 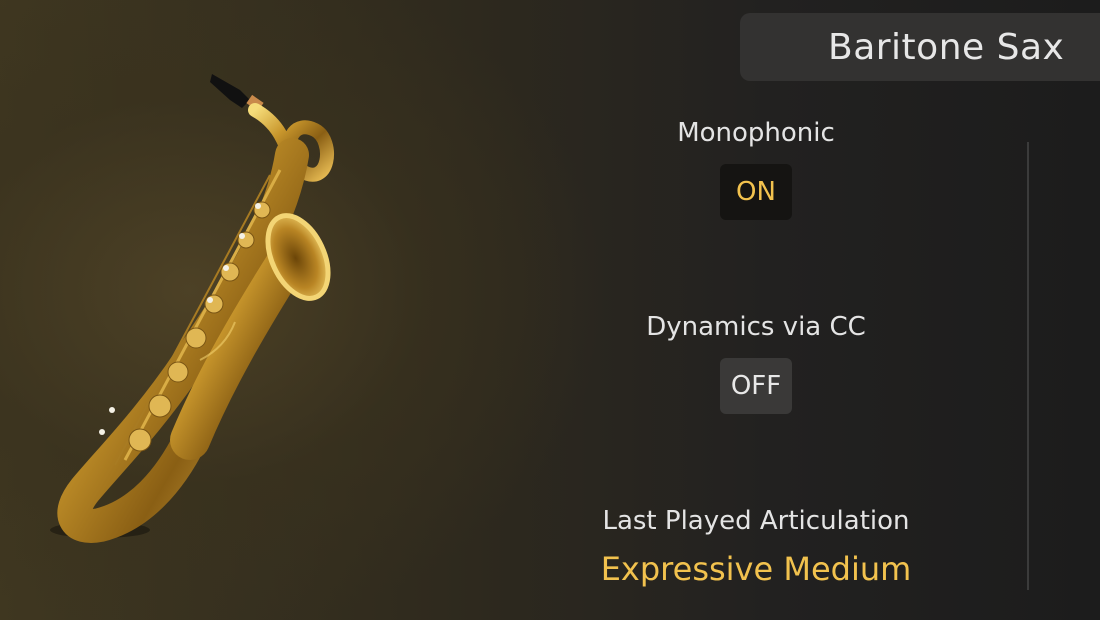 What do you see at coordinates (756, 192) in the screenshot?
I see `monophonic-toggle: ON` at bounding box center [756, 192].